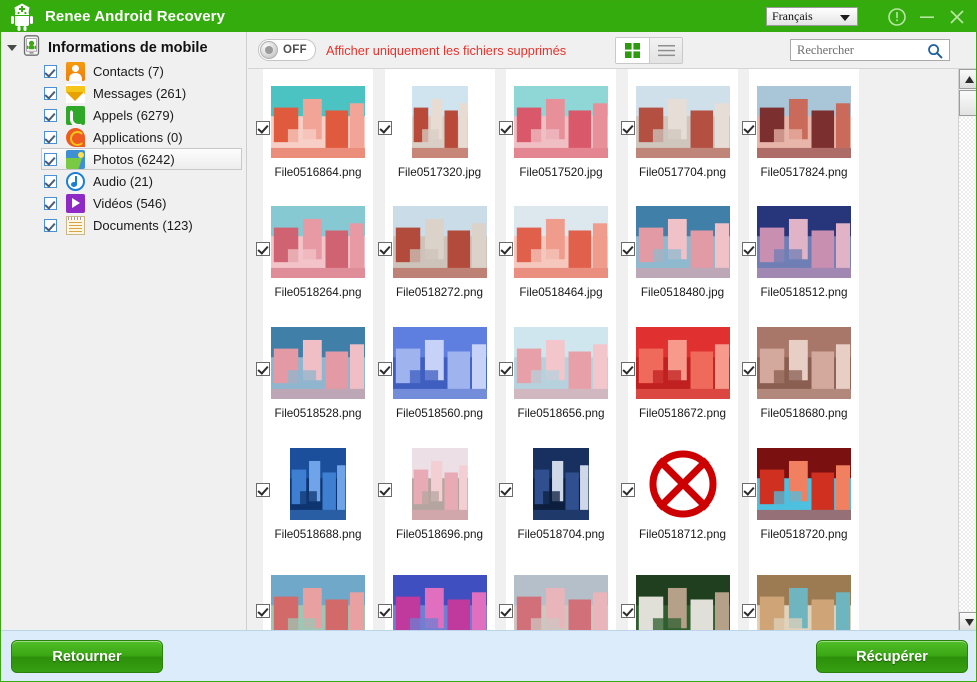 The image size is (977, 682). What do you see at coordinates (804, 491) in the screenshot?
I see `thumbnail-card: File0518720.png` at bounding box center [804, 491].